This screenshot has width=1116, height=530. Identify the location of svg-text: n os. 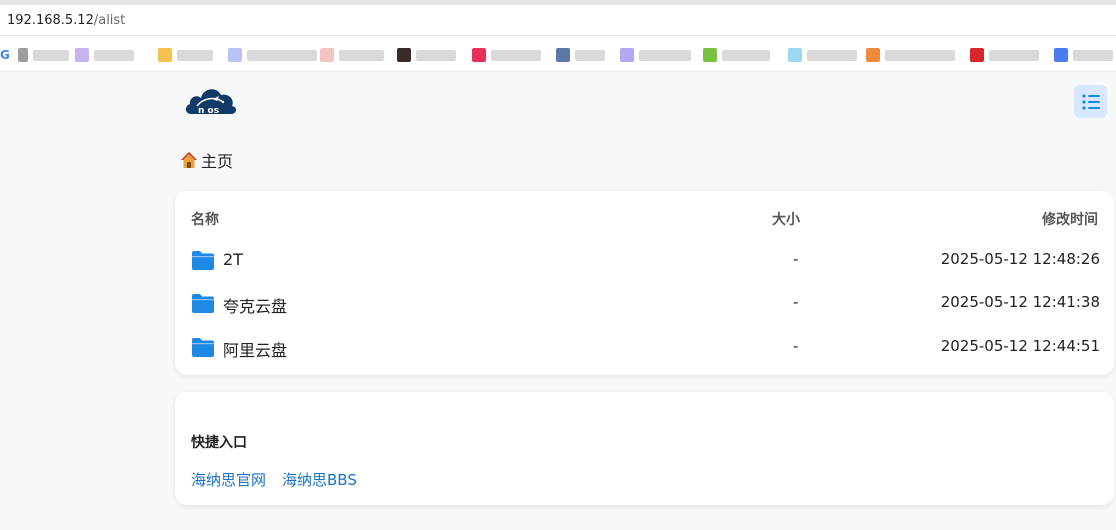
(208, 111).